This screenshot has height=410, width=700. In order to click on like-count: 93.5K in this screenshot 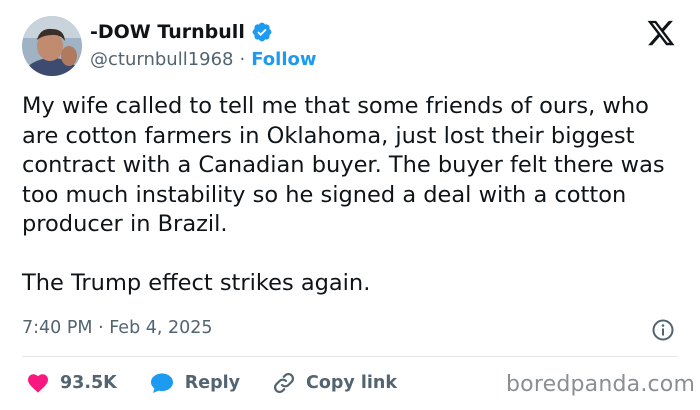, I will do `click(88, 383)`.